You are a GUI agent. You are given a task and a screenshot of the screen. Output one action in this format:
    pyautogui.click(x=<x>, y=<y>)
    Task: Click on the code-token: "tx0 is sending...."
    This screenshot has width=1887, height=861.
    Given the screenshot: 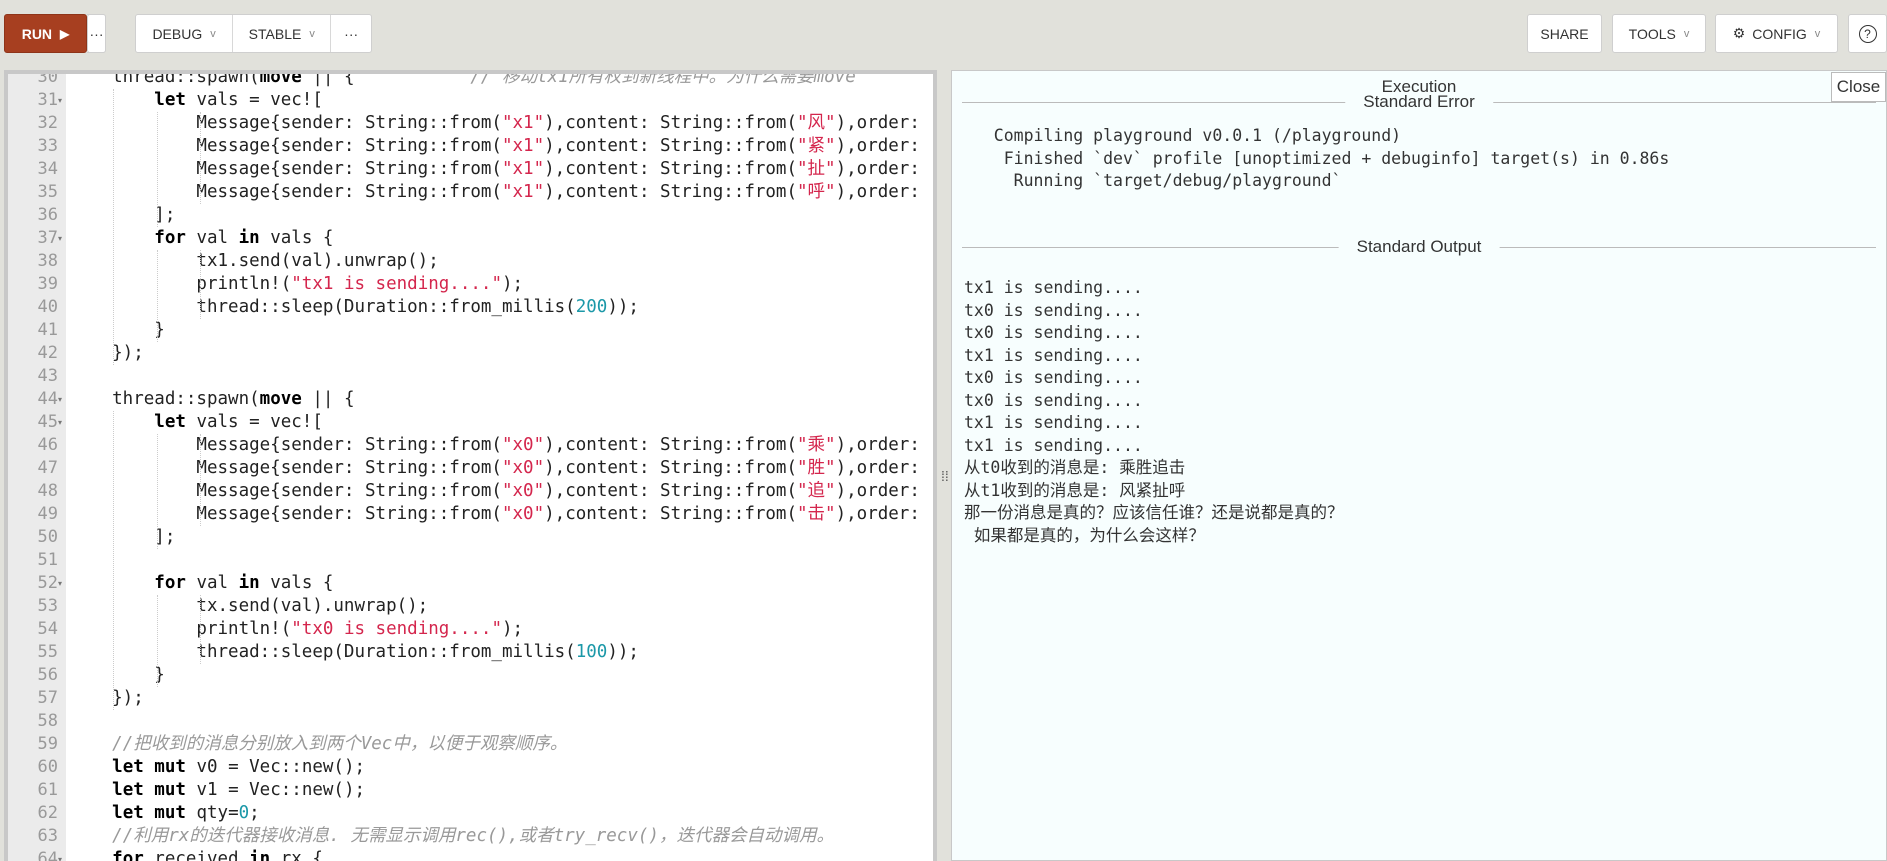 What is the action you would take?
    pyautogui.click(x=396, y=629)
    